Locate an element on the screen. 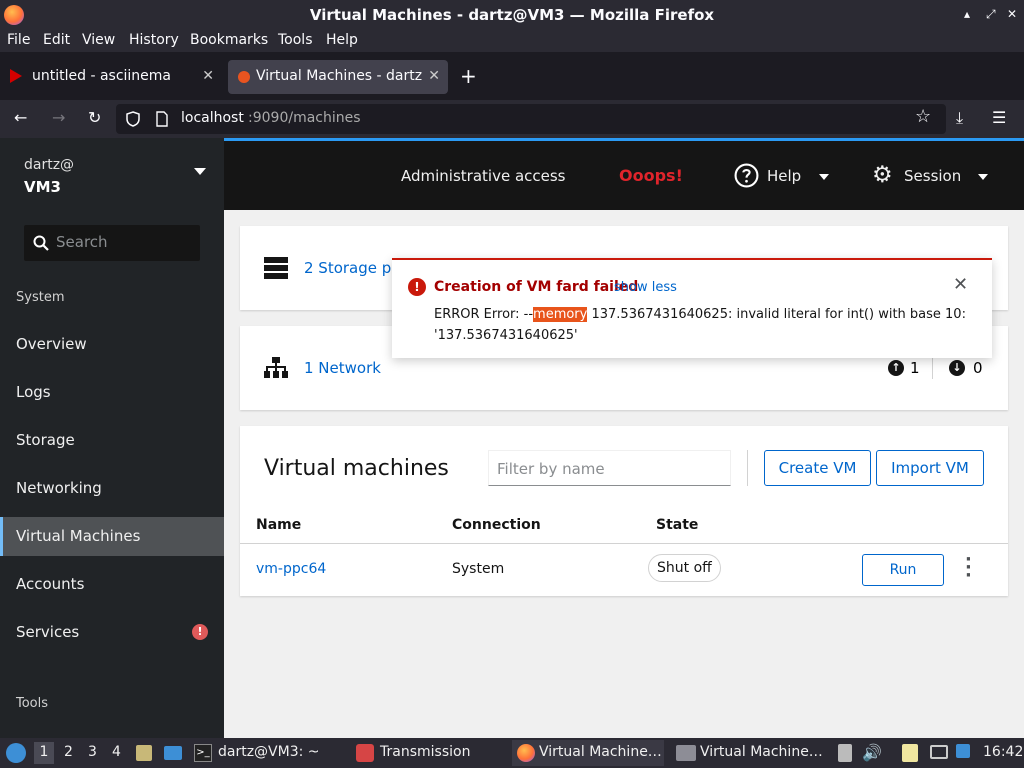  arrow-down-circle-icon: ↓ is located at coordinates (957, 368).